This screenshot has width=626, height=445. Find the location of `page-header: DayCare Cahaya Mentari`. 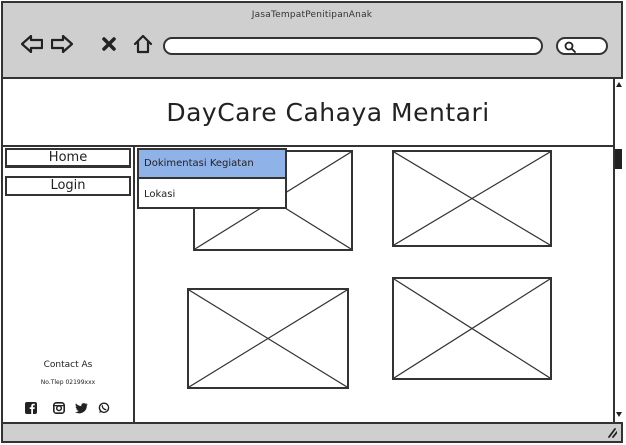

page-header: DayCare Cahaya Mentari is located at coordinates (308, 113).